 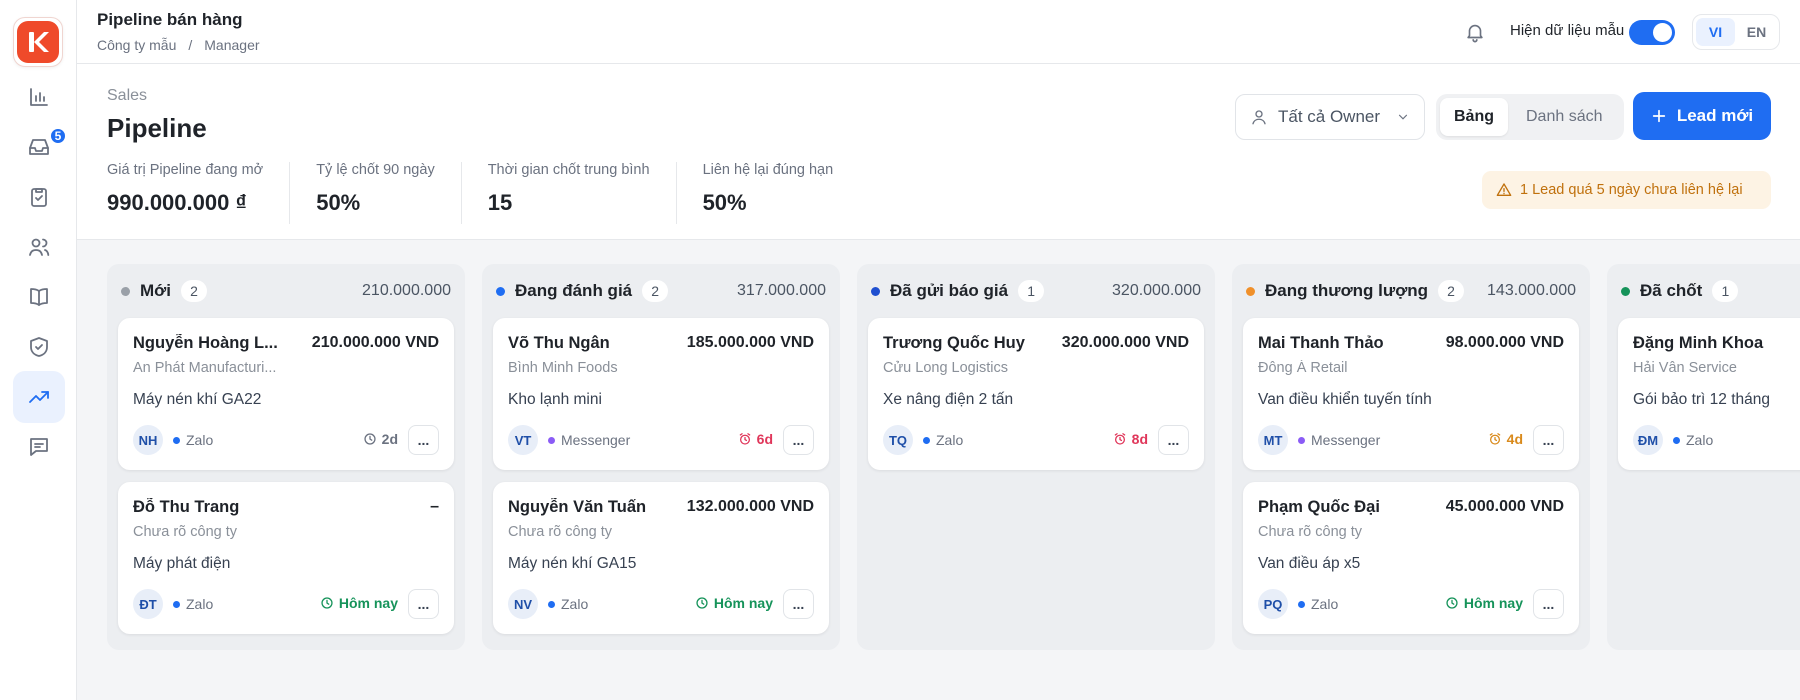 I want to click on stat-label: Giá trị Pipeline đang mở, so click(x=185, y=170).